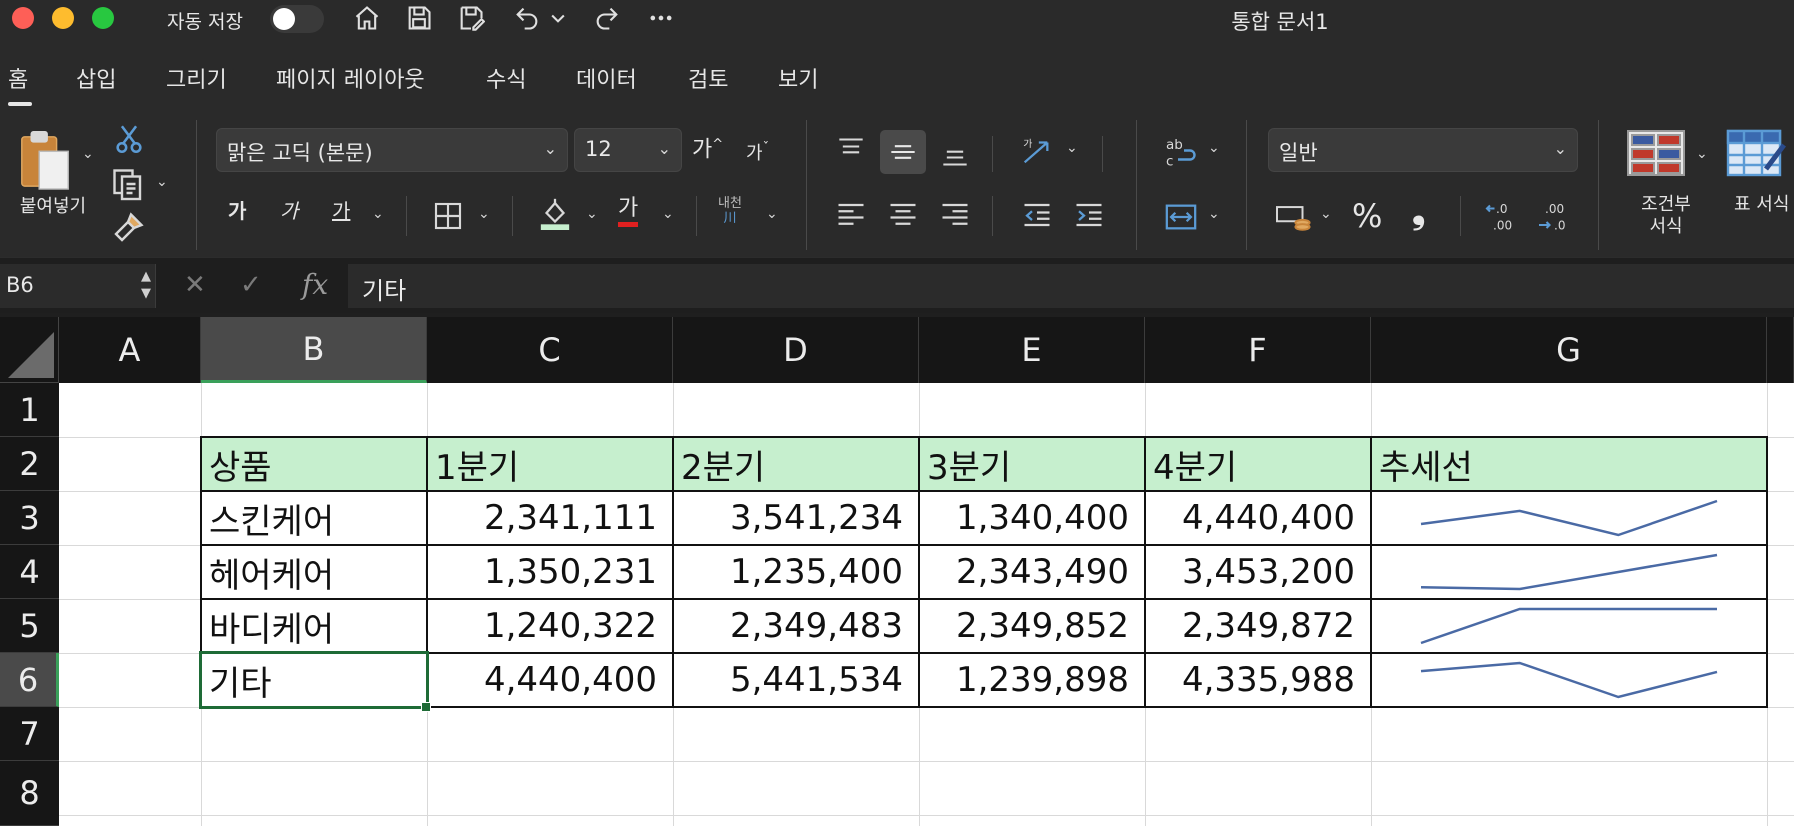 This screenshot has height=826, width=1794. I want to click on paste-icon, so click(45, 160).